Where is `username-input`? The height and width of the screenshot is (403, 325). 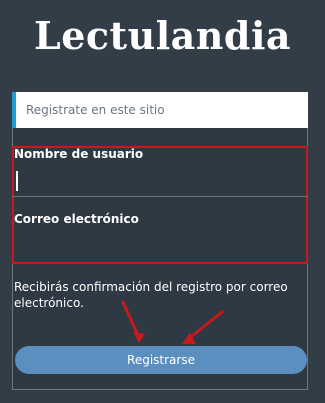 username-input is located at coordinates (160, 182).